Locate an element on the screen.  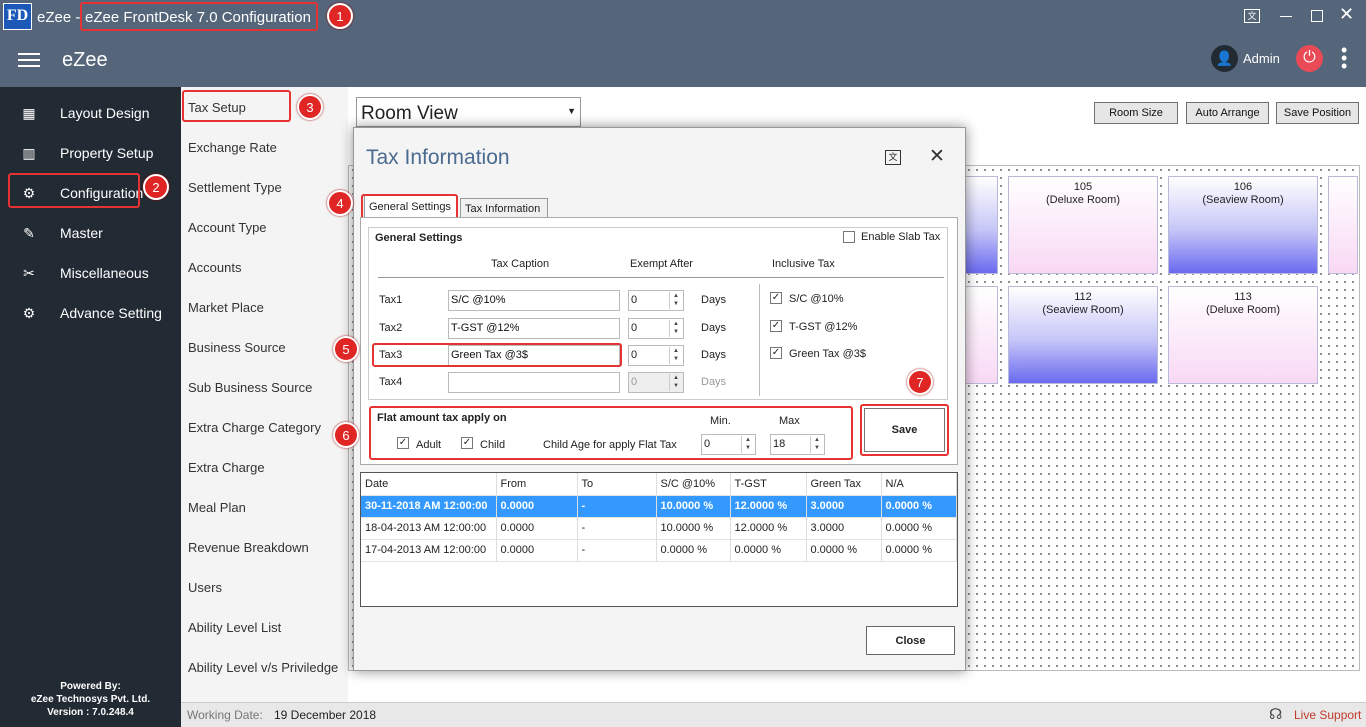
submenu-item-meal-plan: Meal Plan is located at coordinates (217, 507).